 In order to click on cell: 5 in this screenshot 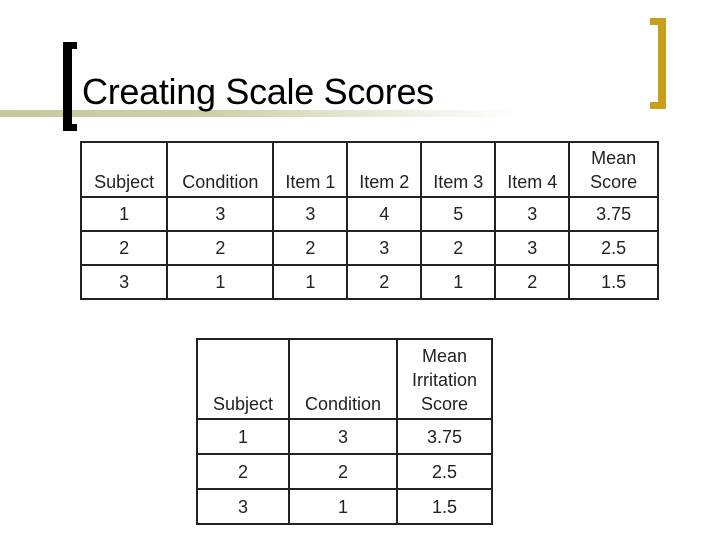, I will do `click(458, 214)`.